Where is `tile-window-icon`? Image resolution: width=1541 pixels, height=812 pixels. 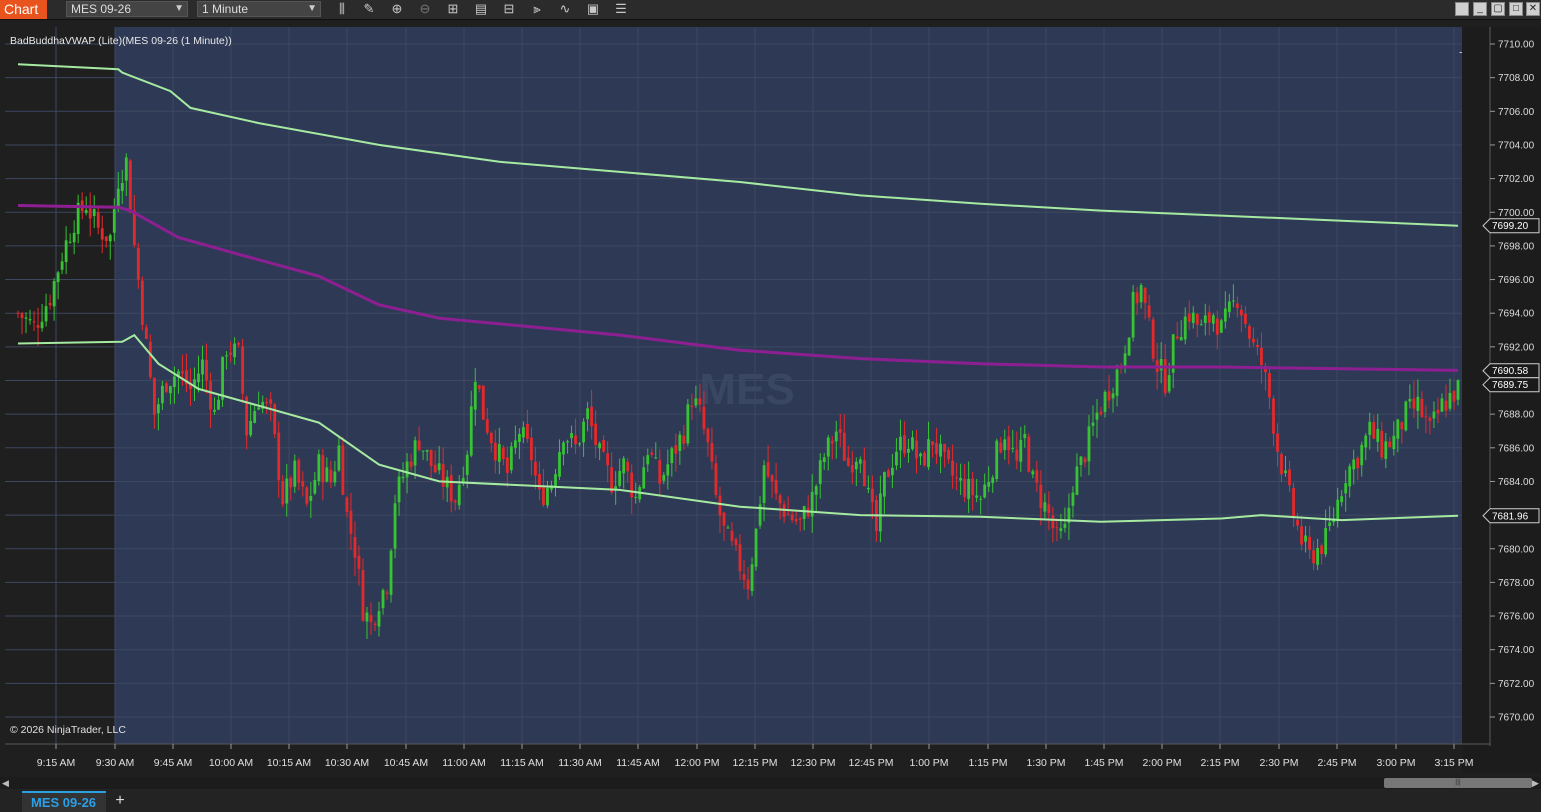
tile-window-icon is located at coordinates (1462, 9).